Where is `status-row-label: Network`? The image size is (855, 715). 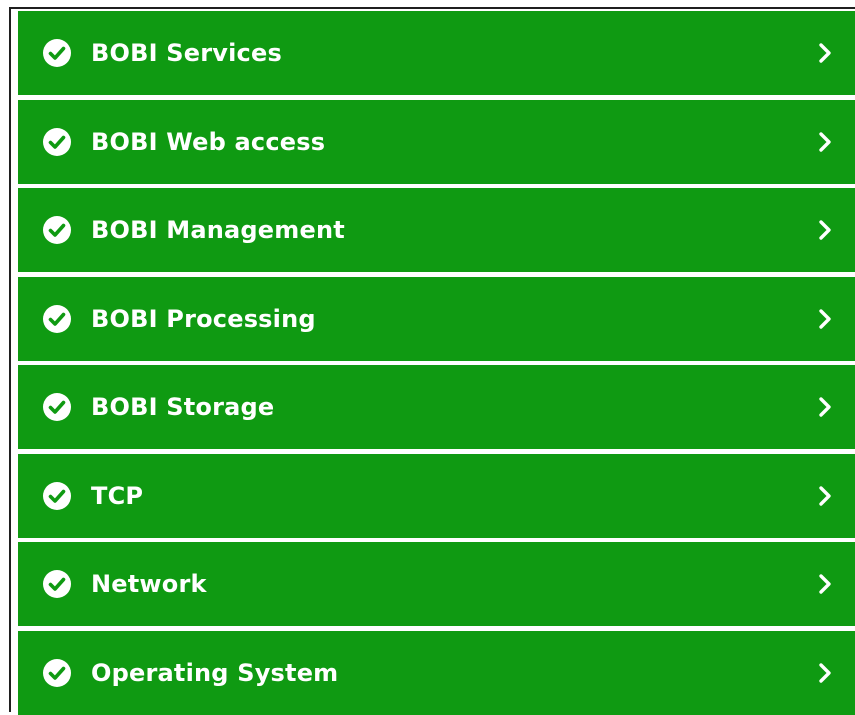
status-row-label: Network is located at coordinates (149, 584).